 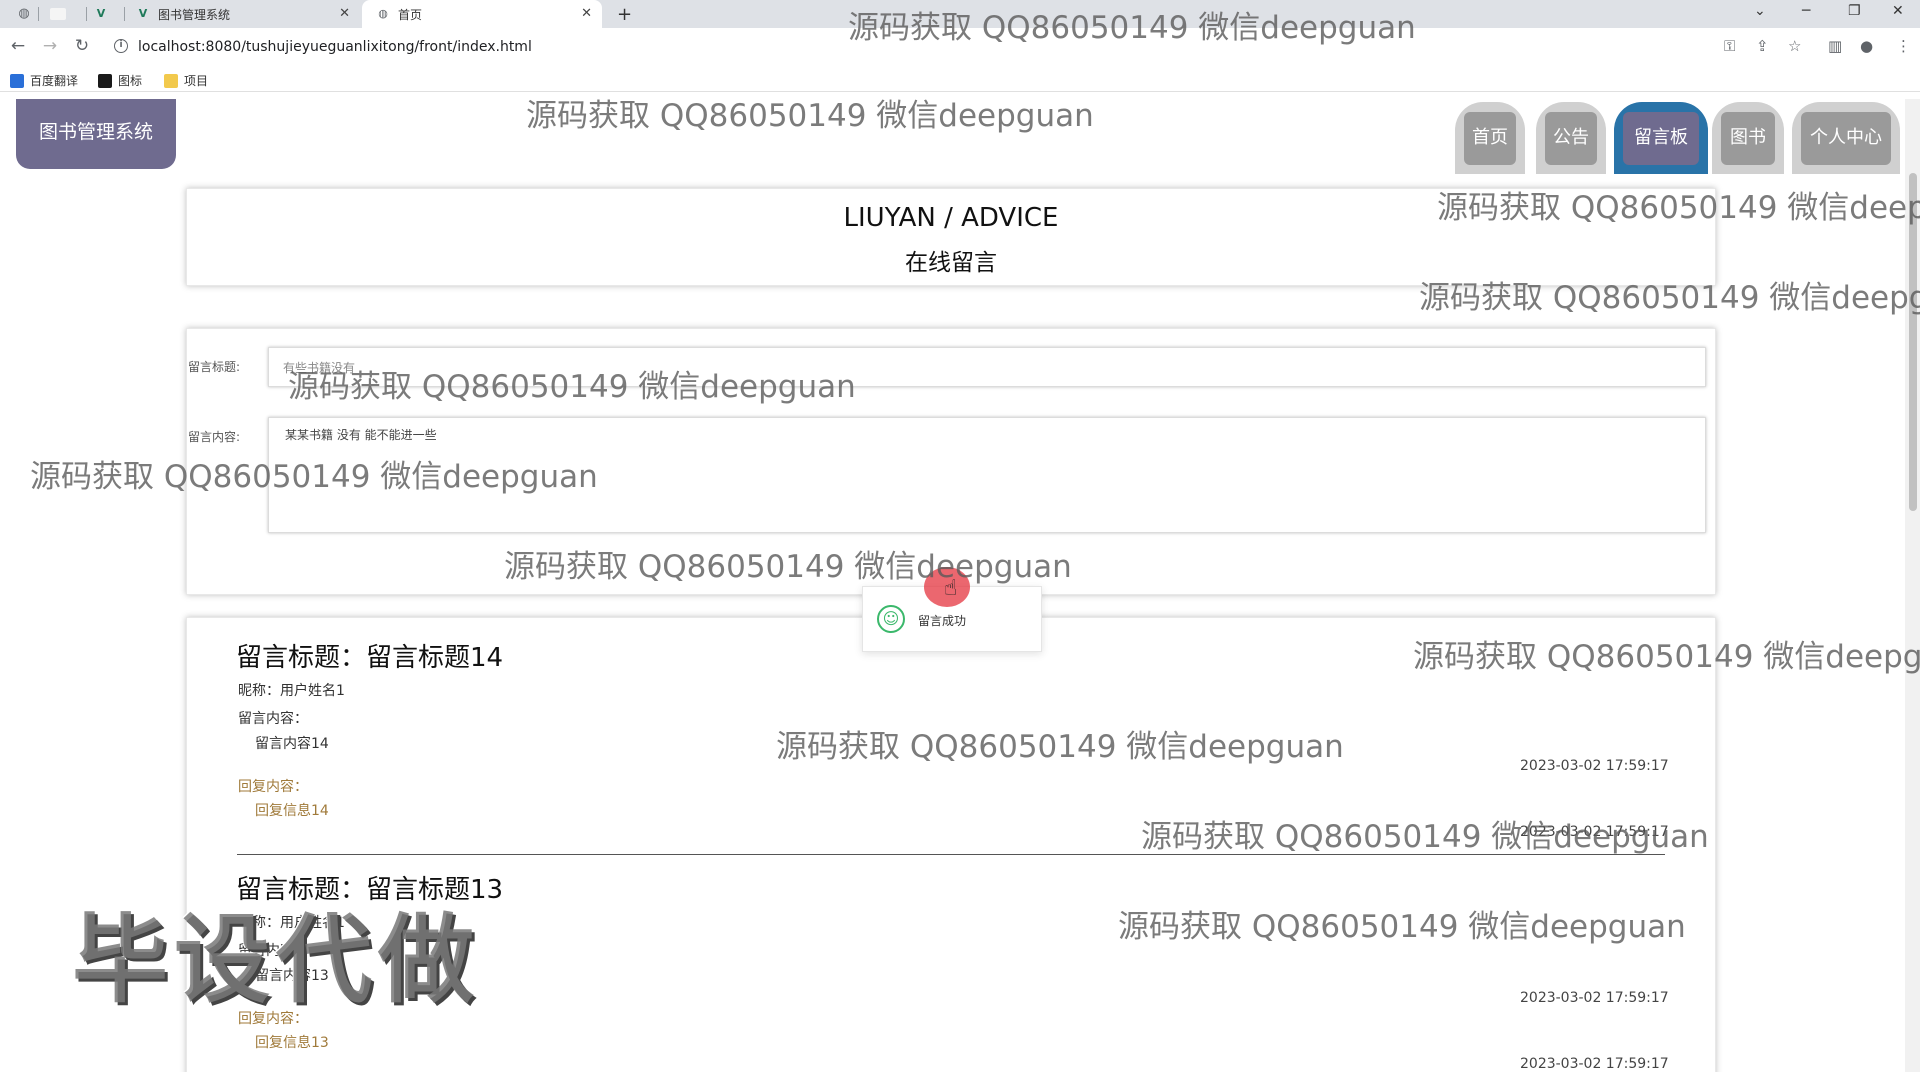 What do you see at coordinates (951, 218) in the screenshot?
I see `section-title-en: LIUYAN / ADVICE` at bounding box center [951, 218].